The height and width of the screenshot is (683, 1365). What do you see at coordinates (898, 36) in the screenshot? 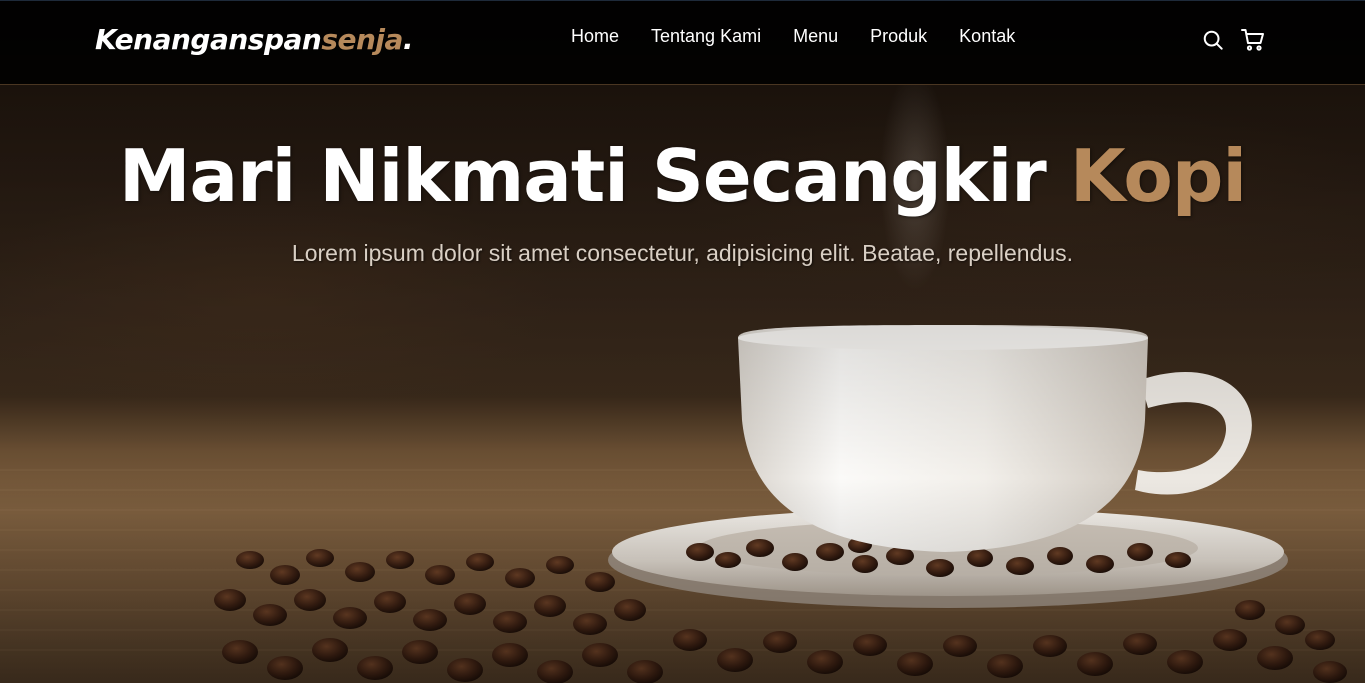
I see `nav-produk: Produk` at bounding box center [898, 36].